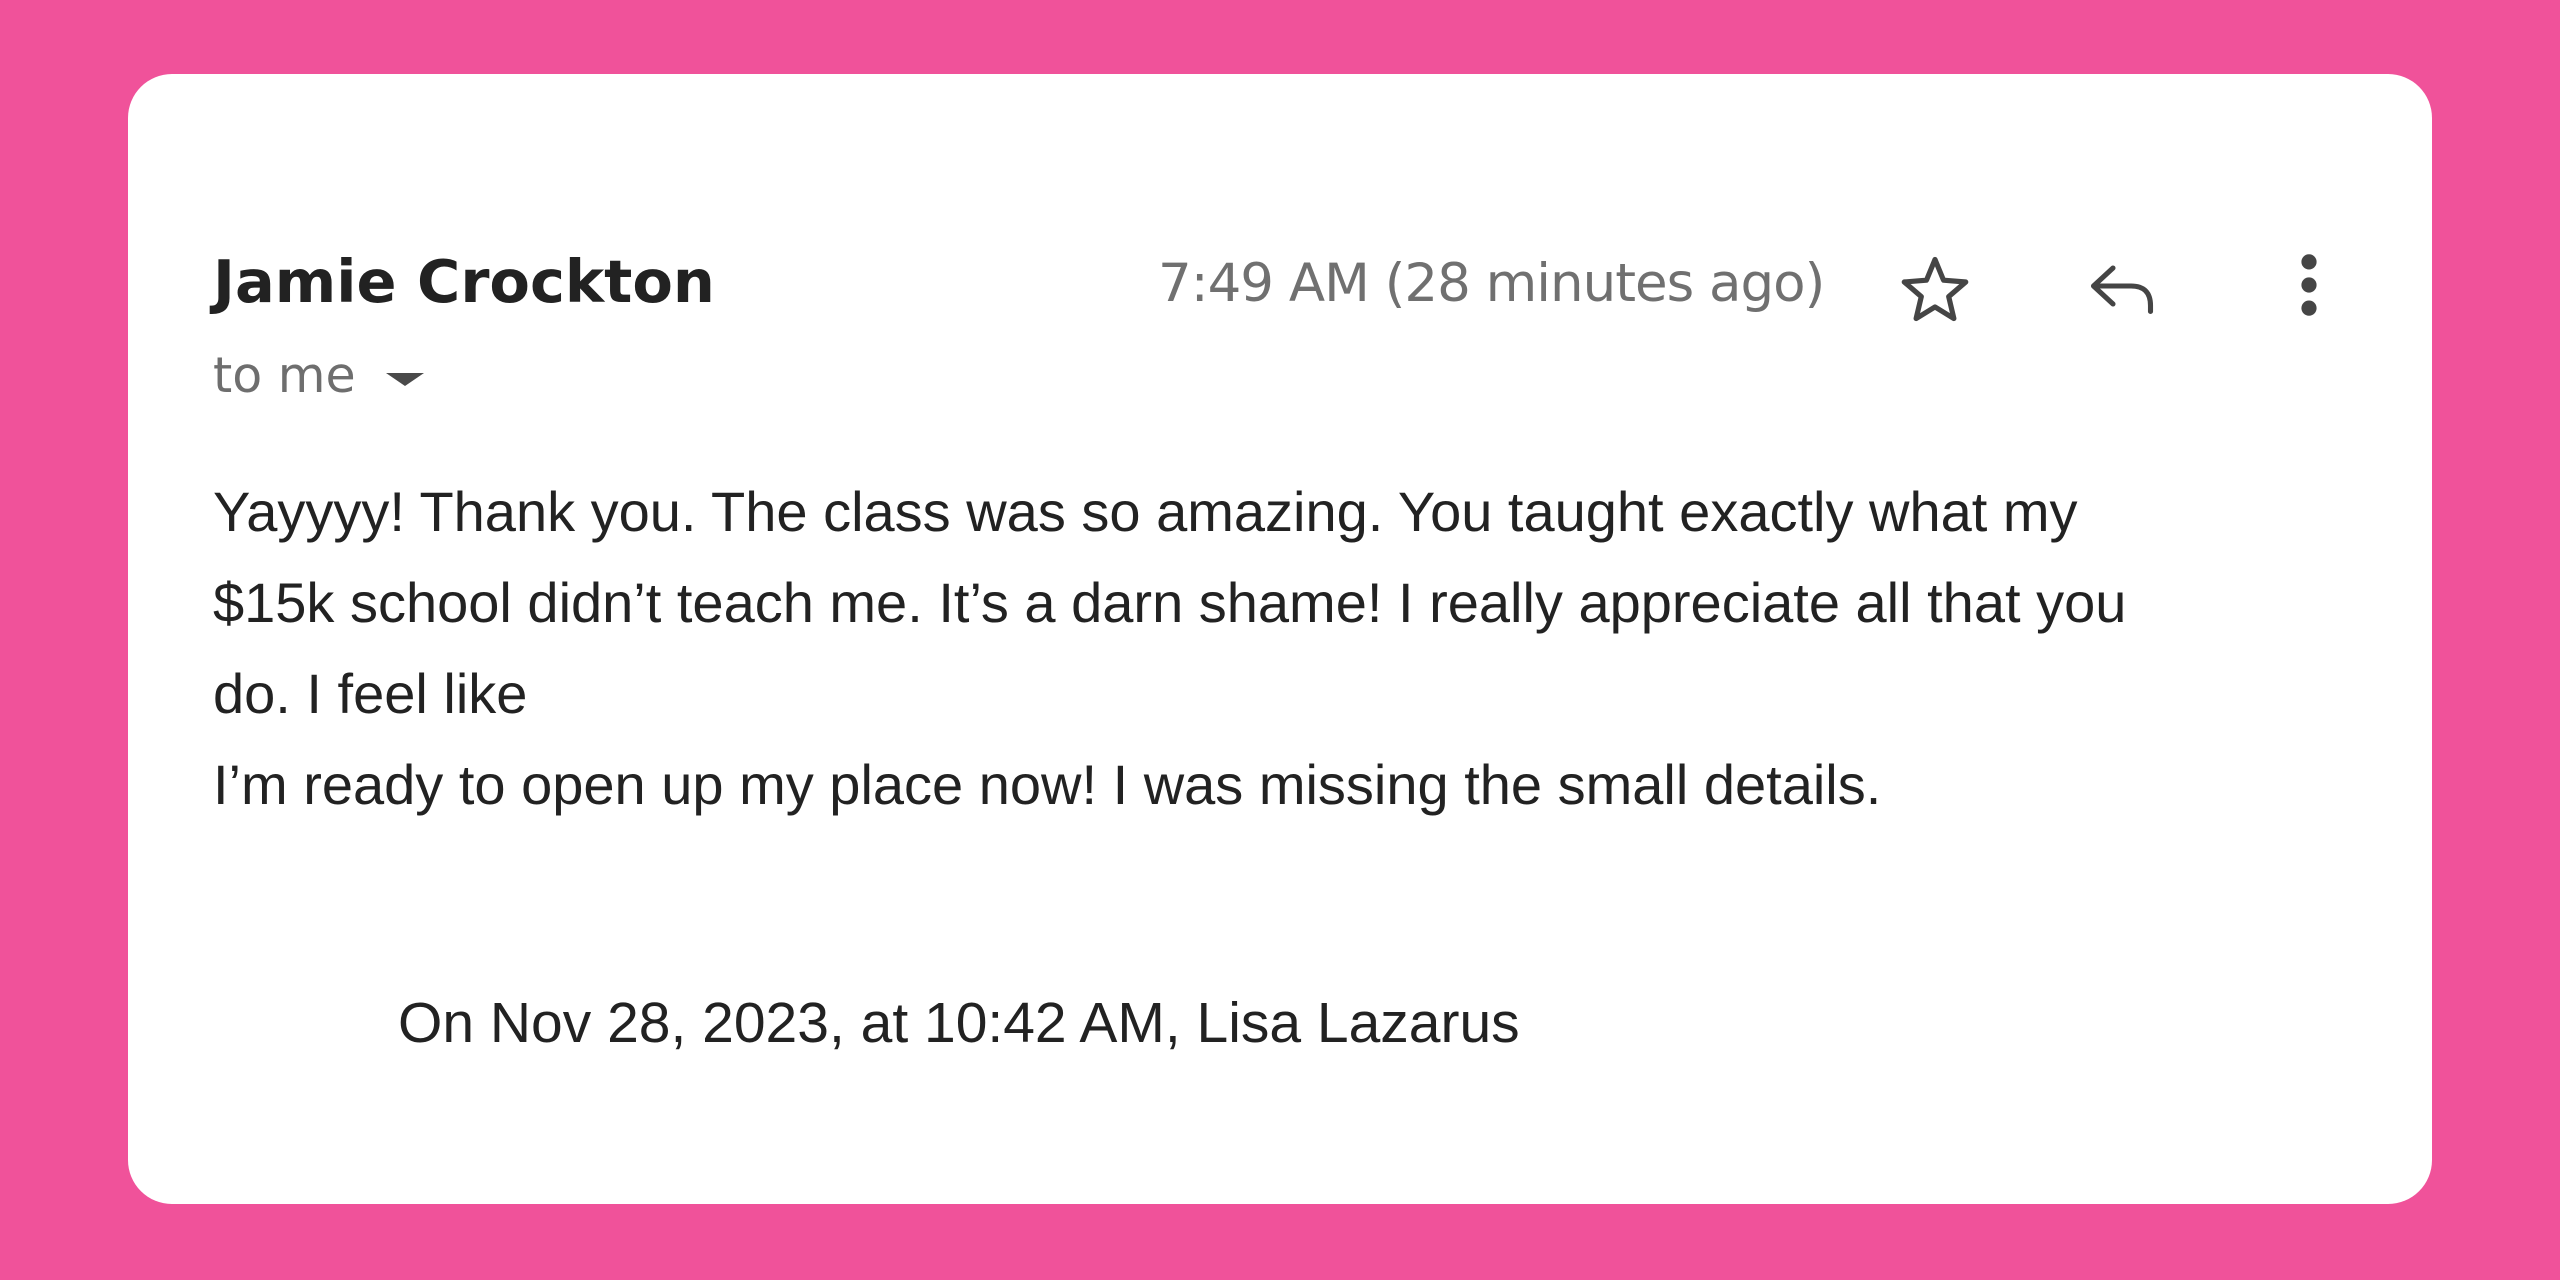 This screenshot has width=2560, height=1280. Describe the element at coordinates (1491, 283) in the screenshot. I see `email-timestamp: 7:49 AM (28 minutes ago)` at that location.